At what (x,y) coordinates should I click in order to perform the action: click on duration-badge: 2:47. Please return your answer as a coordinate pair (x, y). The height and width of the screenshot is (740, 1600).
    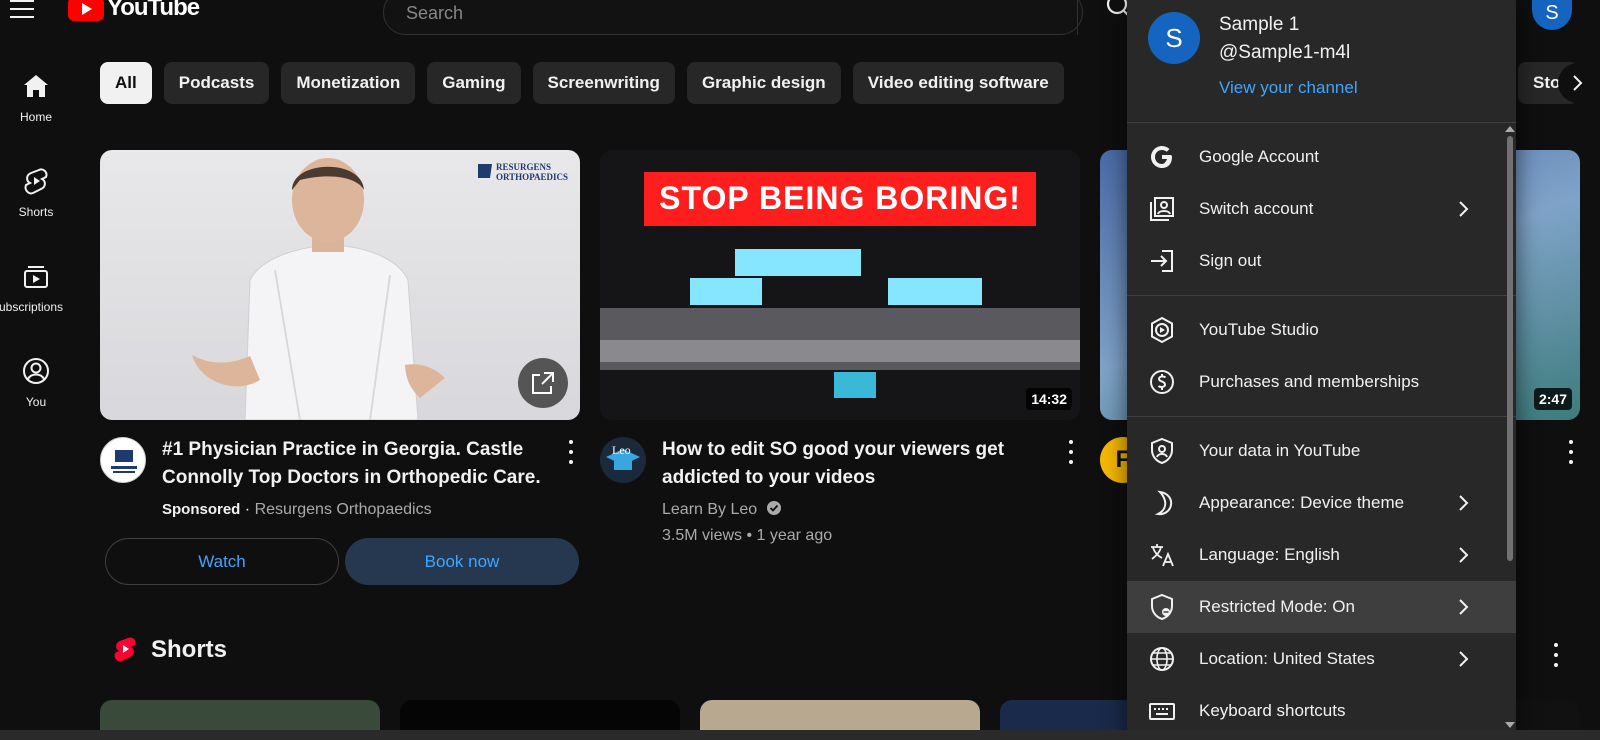
    Looking at the image, I should click on (1552, 399).